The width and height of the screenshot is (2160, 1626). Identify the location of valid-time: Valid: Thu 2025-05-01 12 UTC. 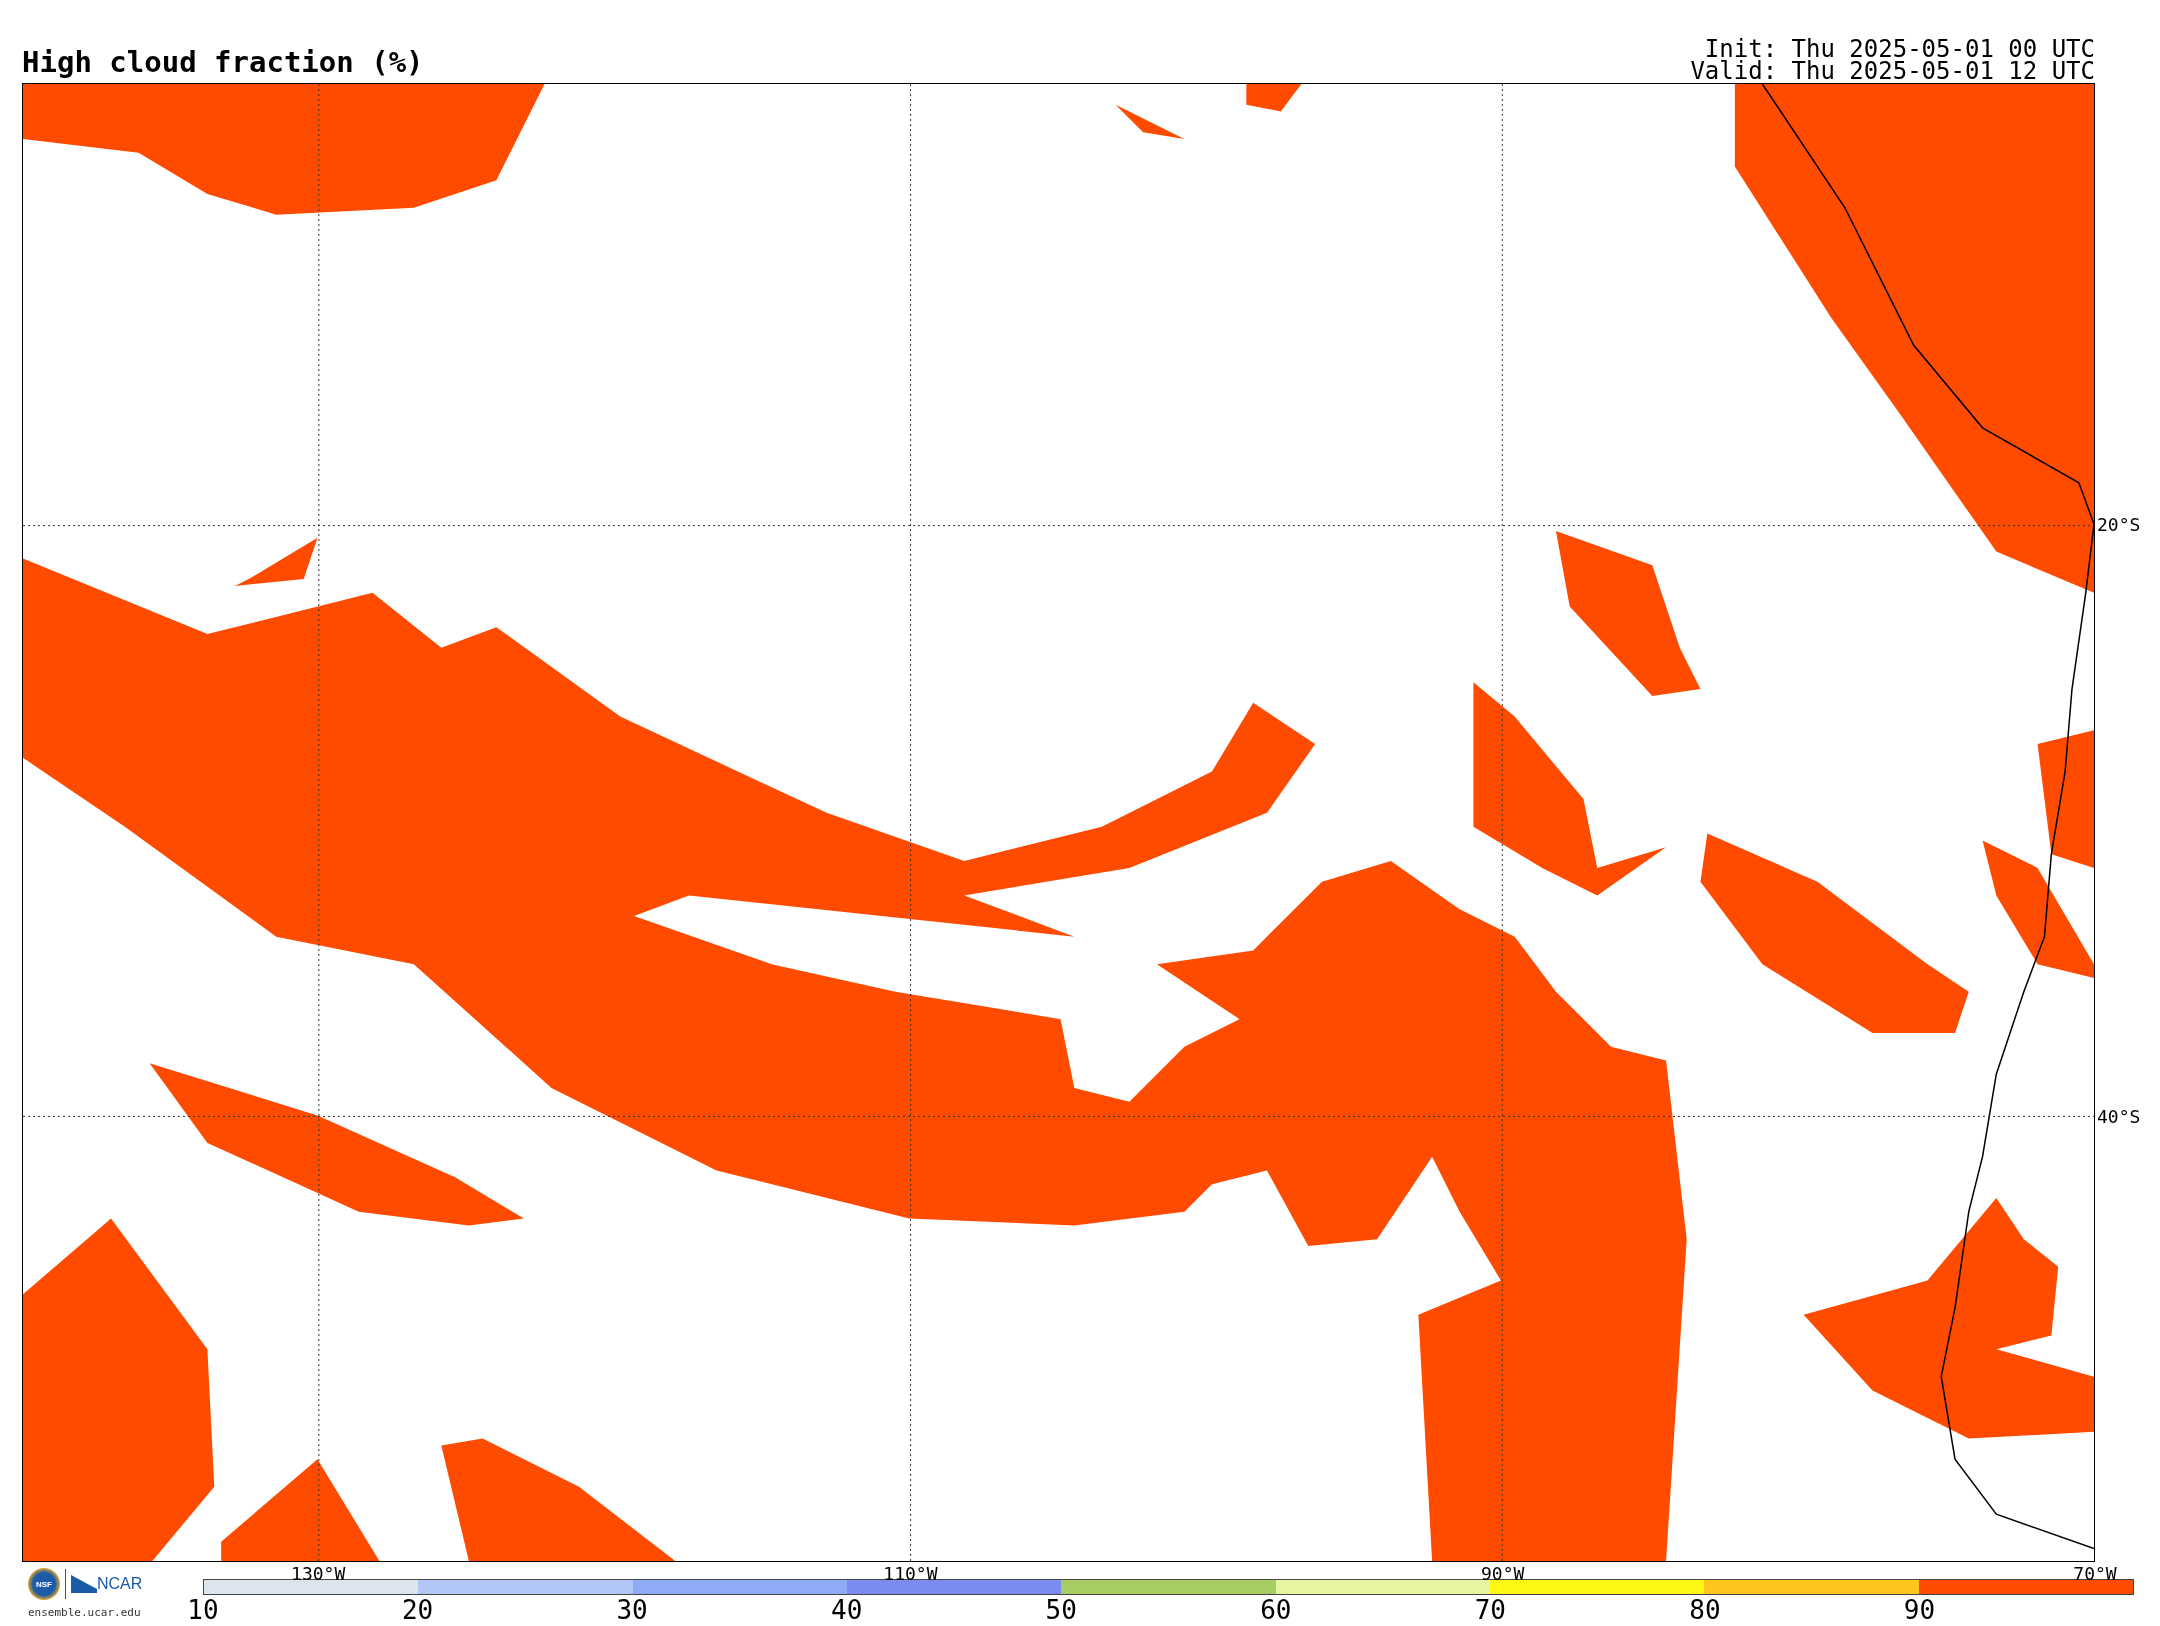
(1892, 71).